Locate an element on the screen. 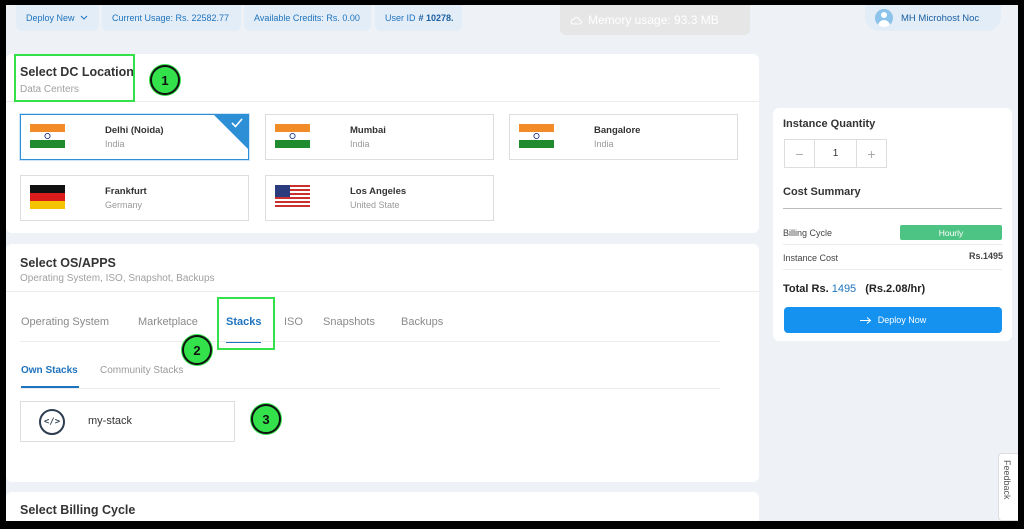 Image resolution: width=1024 pixels, height=529 pixels. location-country: United State is located at coordinates (375, 205).